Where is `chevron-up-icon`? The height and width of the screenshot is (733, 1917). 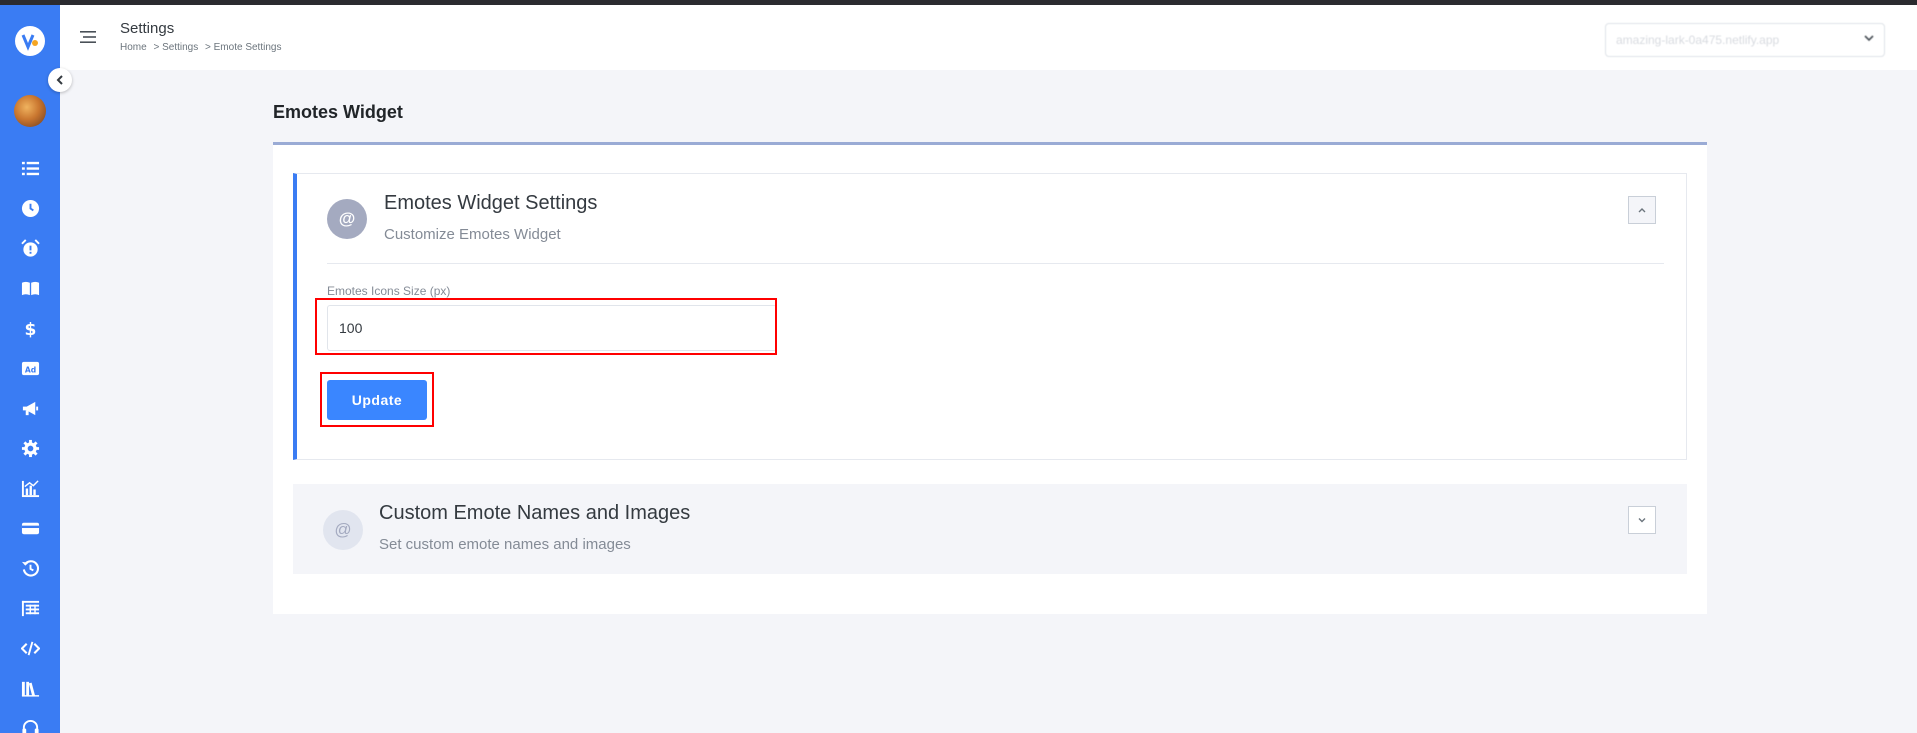
chevron-up-icon is located at coordinates (1642, 210).